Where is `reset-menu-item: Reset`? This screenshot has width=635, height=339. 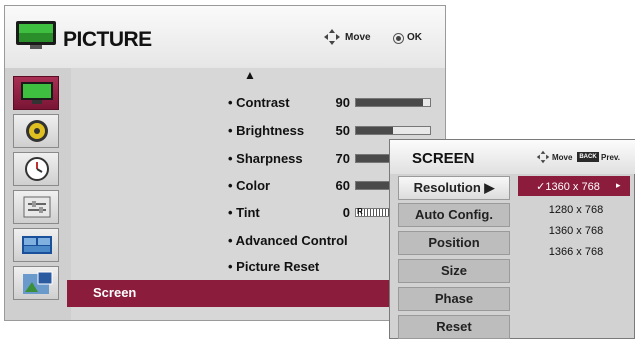 reset-menu-item: Reset is located at coordinates (454, 327).